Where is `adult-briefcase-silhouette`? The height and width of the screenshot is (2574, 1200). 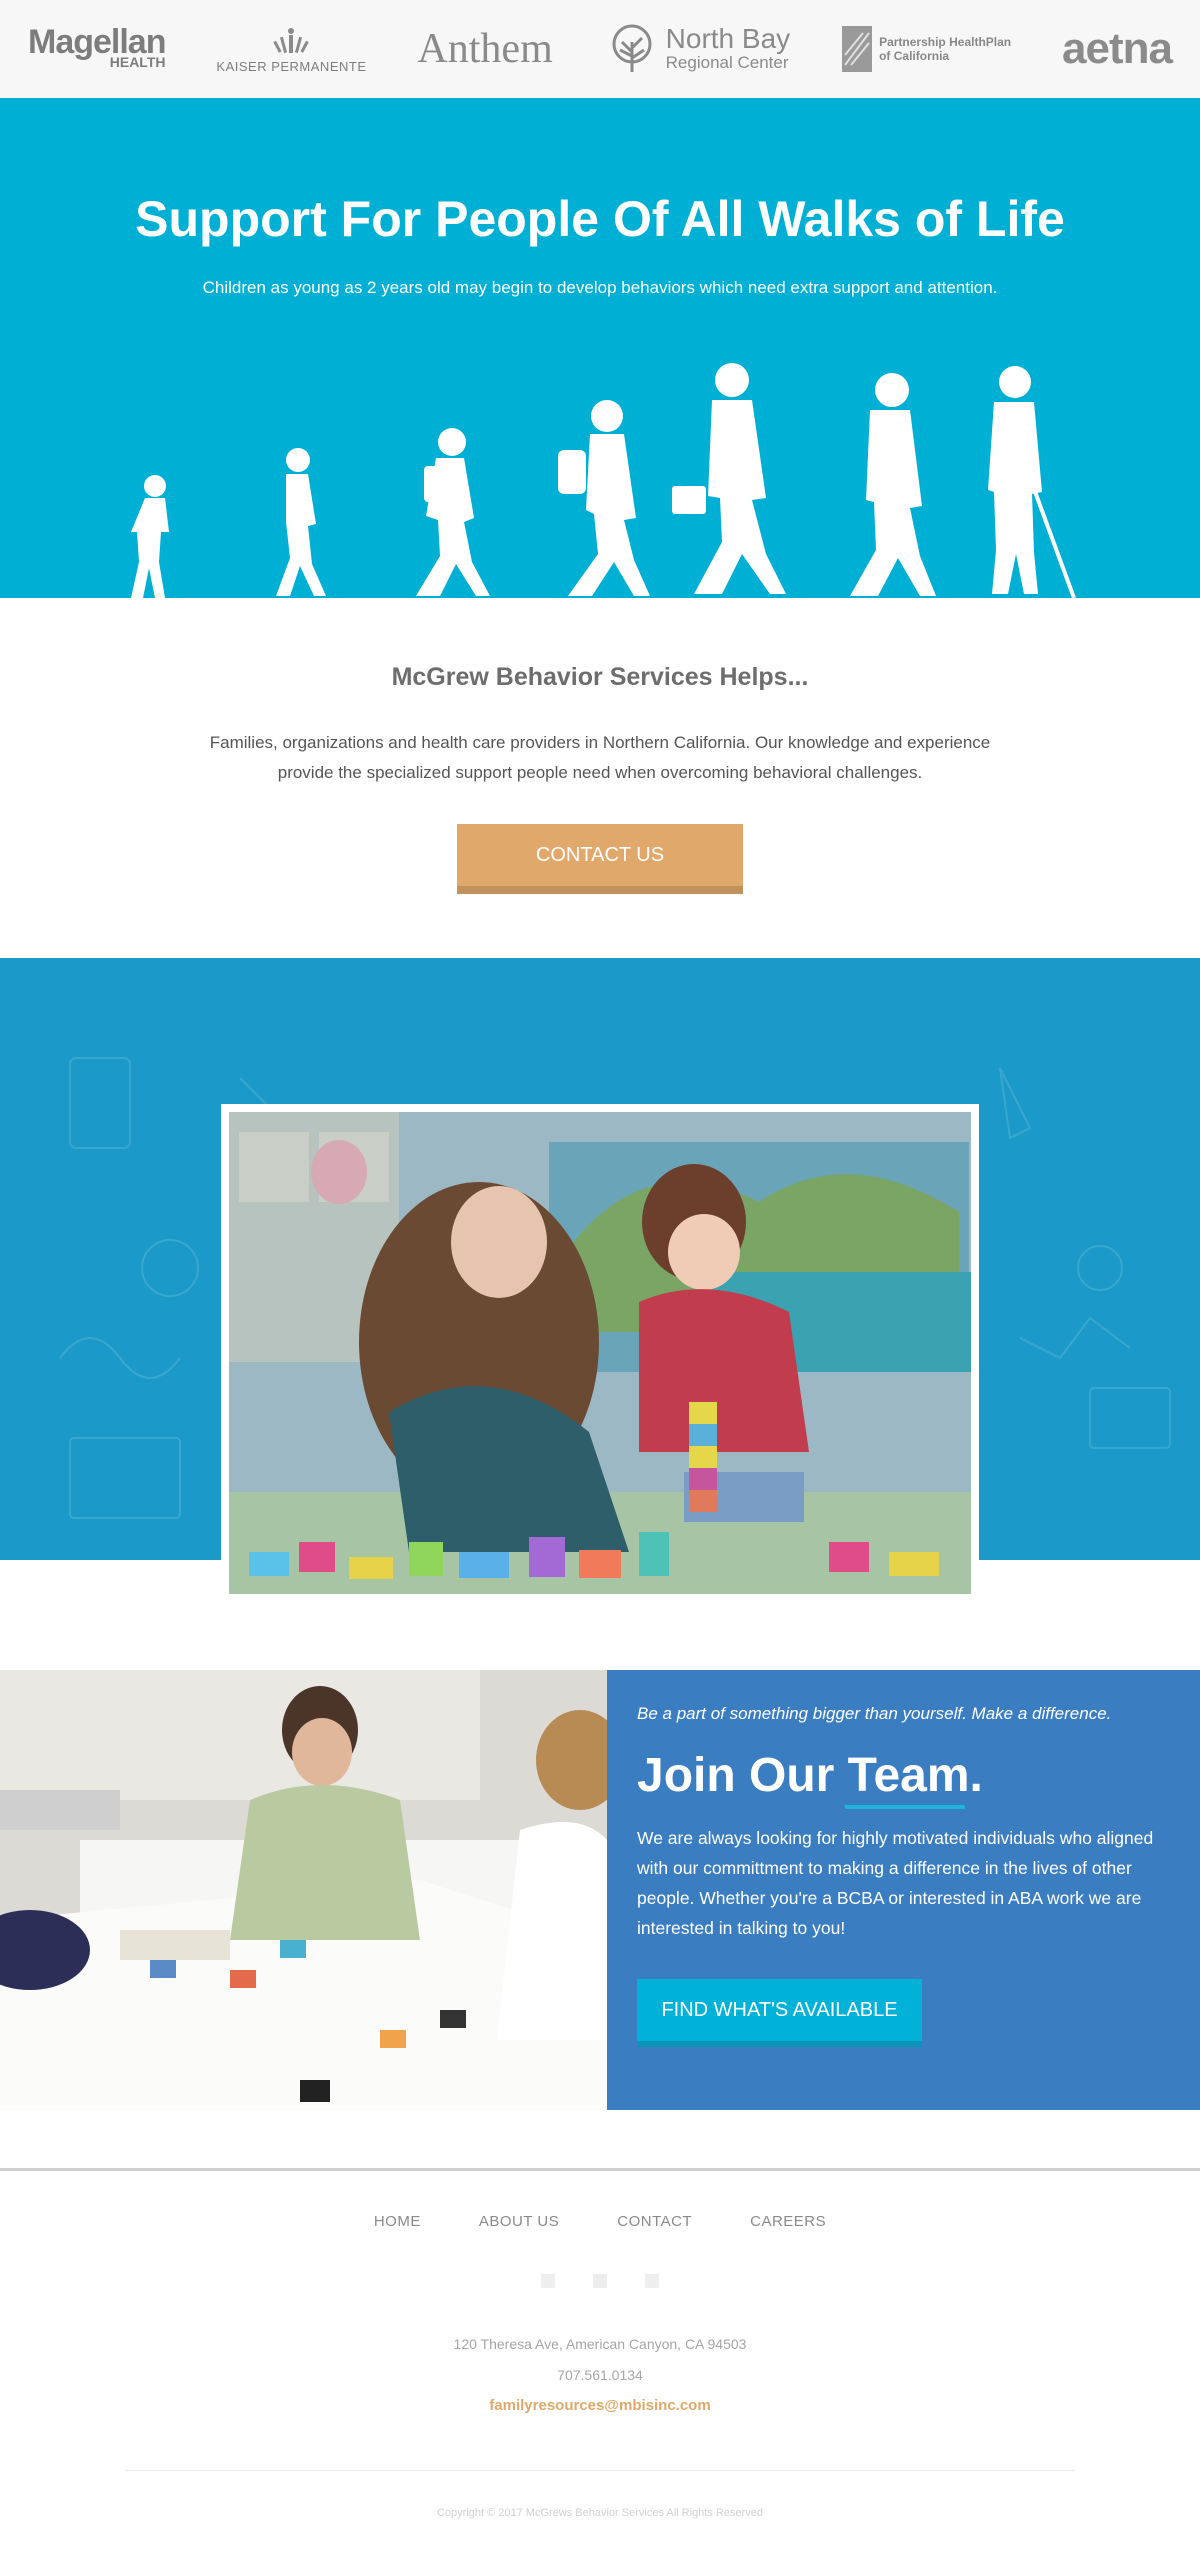 adult-briefcase-silhouette is located at coordinates (729, 478).